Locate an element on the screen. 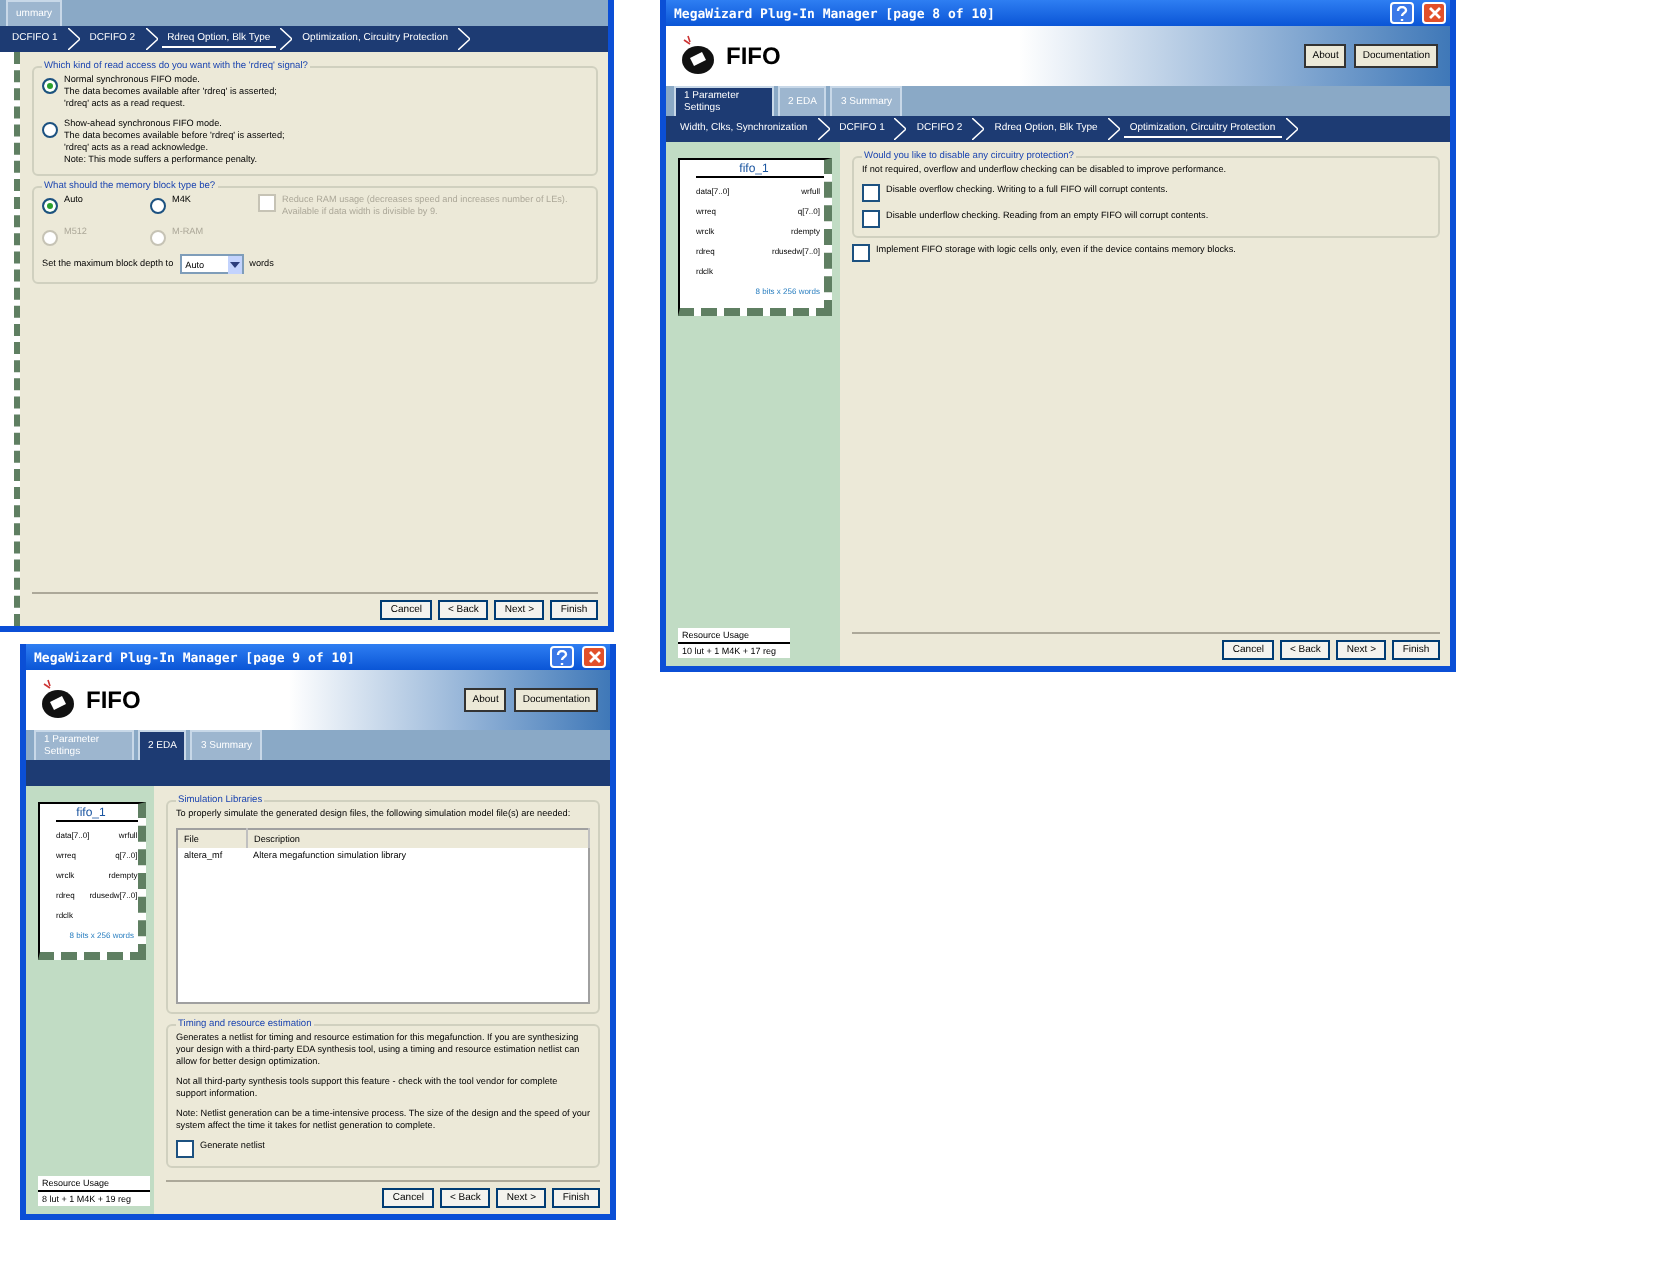 This screenshot has width=1674, height=1288. caret-icon is located at coordinates (234, 264).